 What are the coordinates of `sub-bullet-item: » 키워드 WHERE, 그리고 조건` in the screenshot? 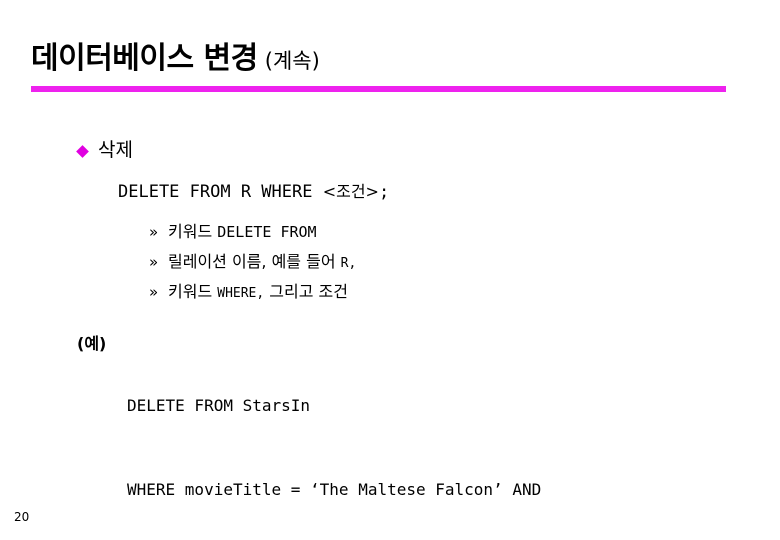 It's located at (252, 293).